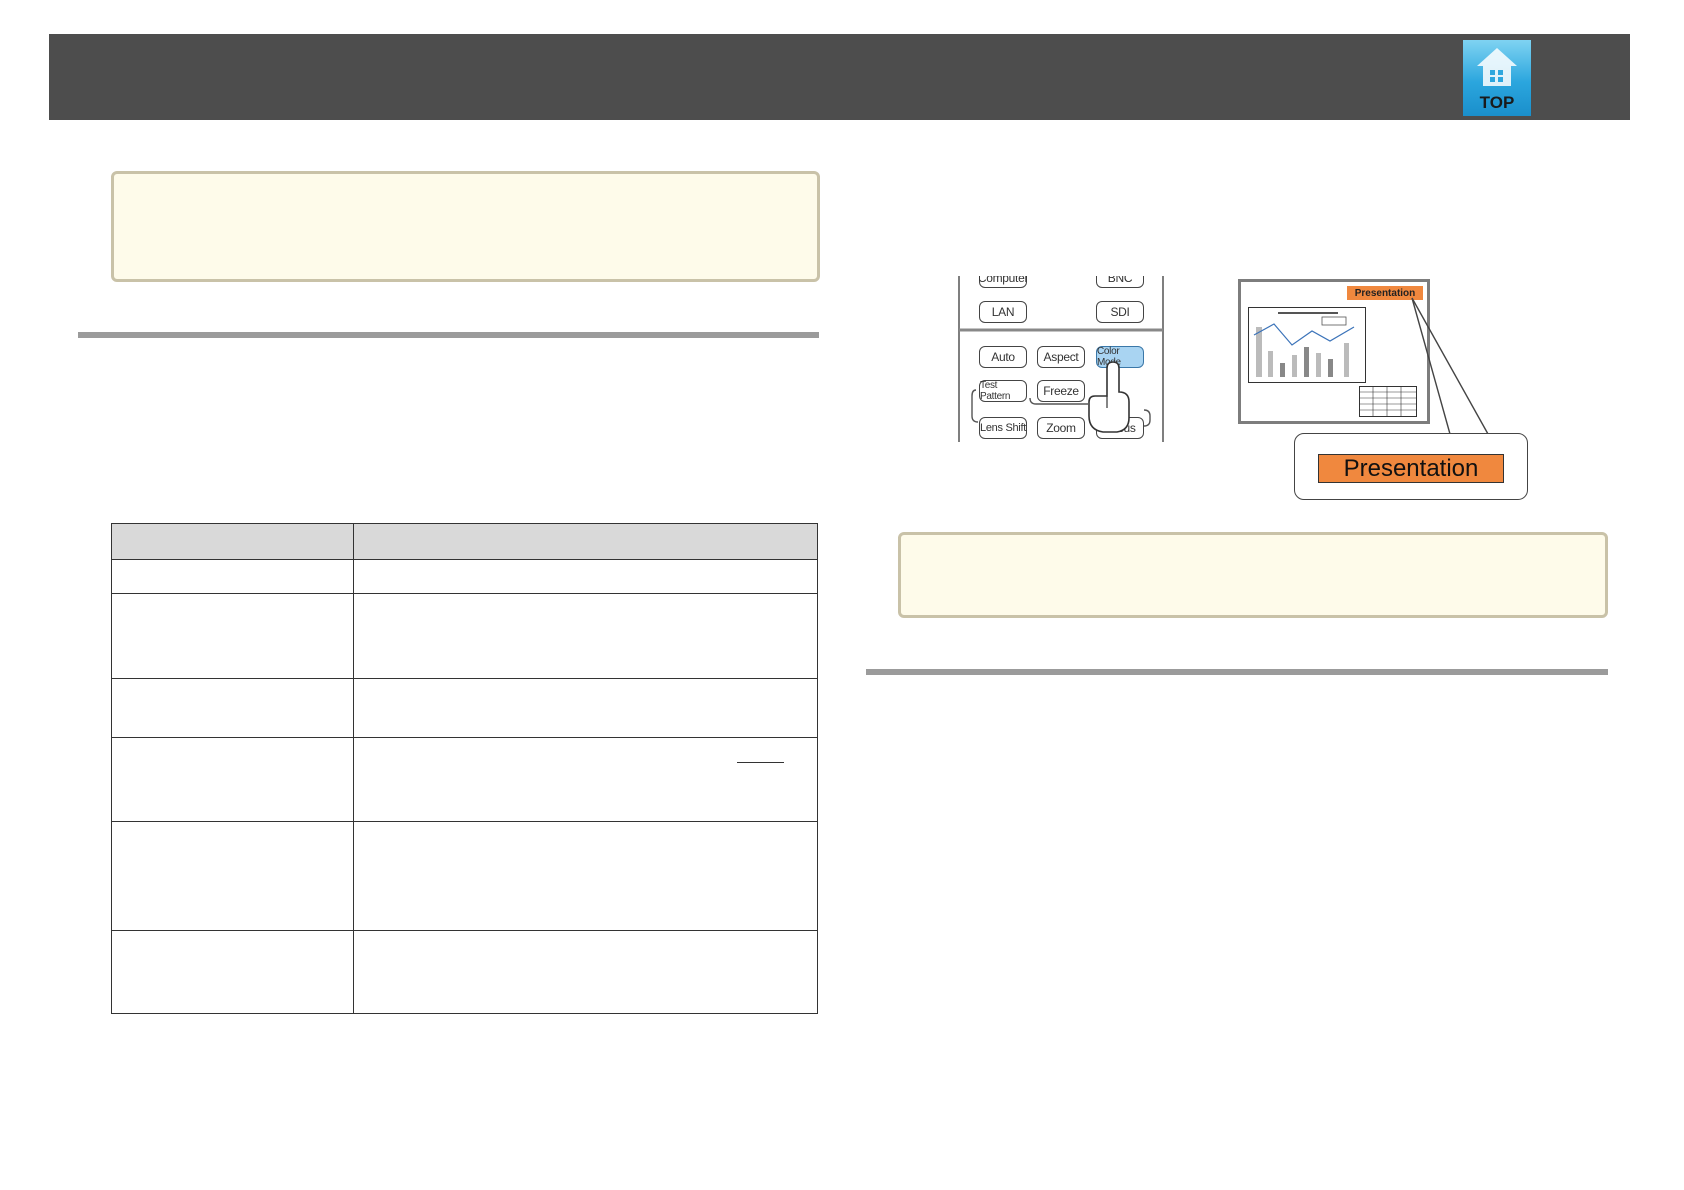  What do you see at coordinates (839, 77) in the screenshot?
I see `header-bar` at bounding box center [839, 77].